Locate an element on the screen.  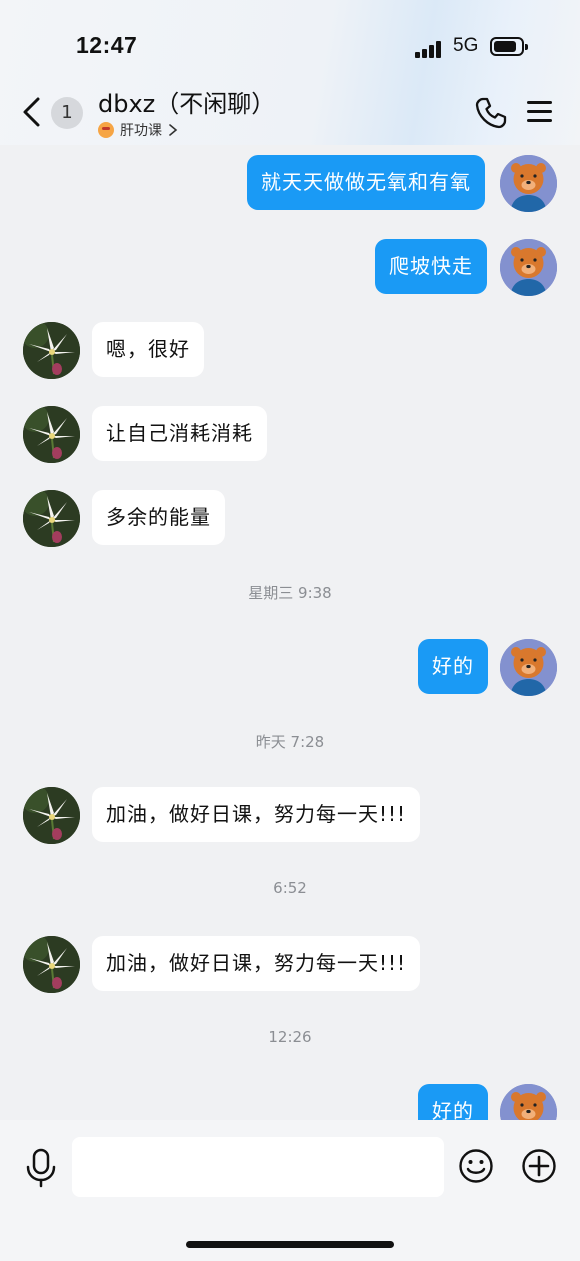
phone-icon is located at coordinates (491, 113).